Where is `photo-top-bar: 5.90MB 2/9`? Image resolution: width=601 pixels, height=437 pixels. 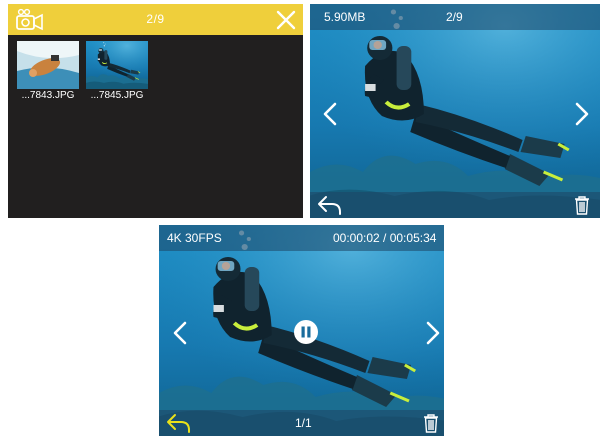 photo-top-bar: 5.90MB 2/9 is located at coordinates (455, 17).